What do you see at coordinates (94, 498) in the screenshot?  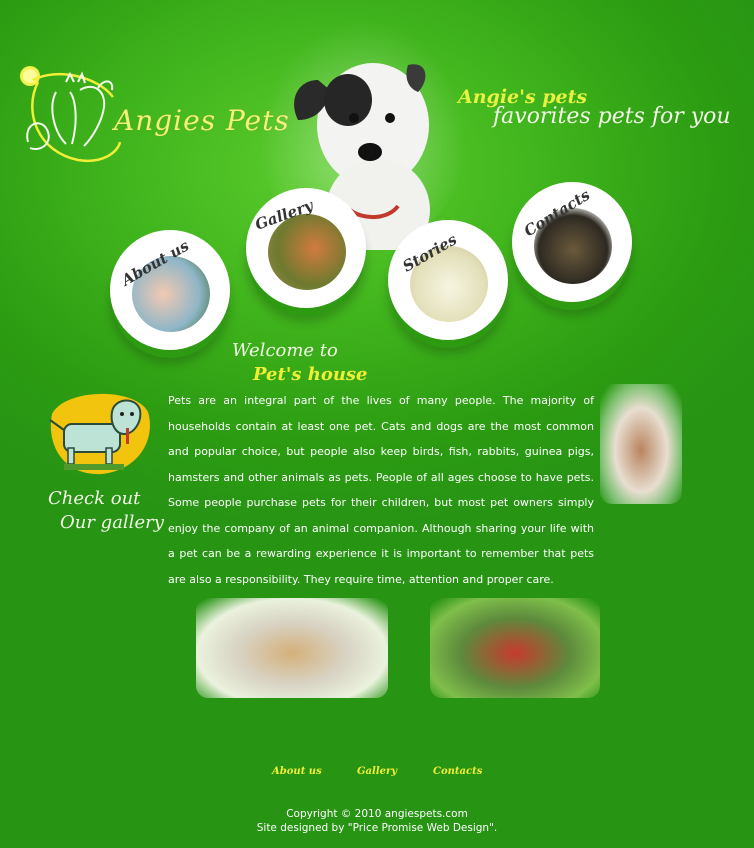 I see `gallery-link-line1: Check out` at bounding box center [94, 498].